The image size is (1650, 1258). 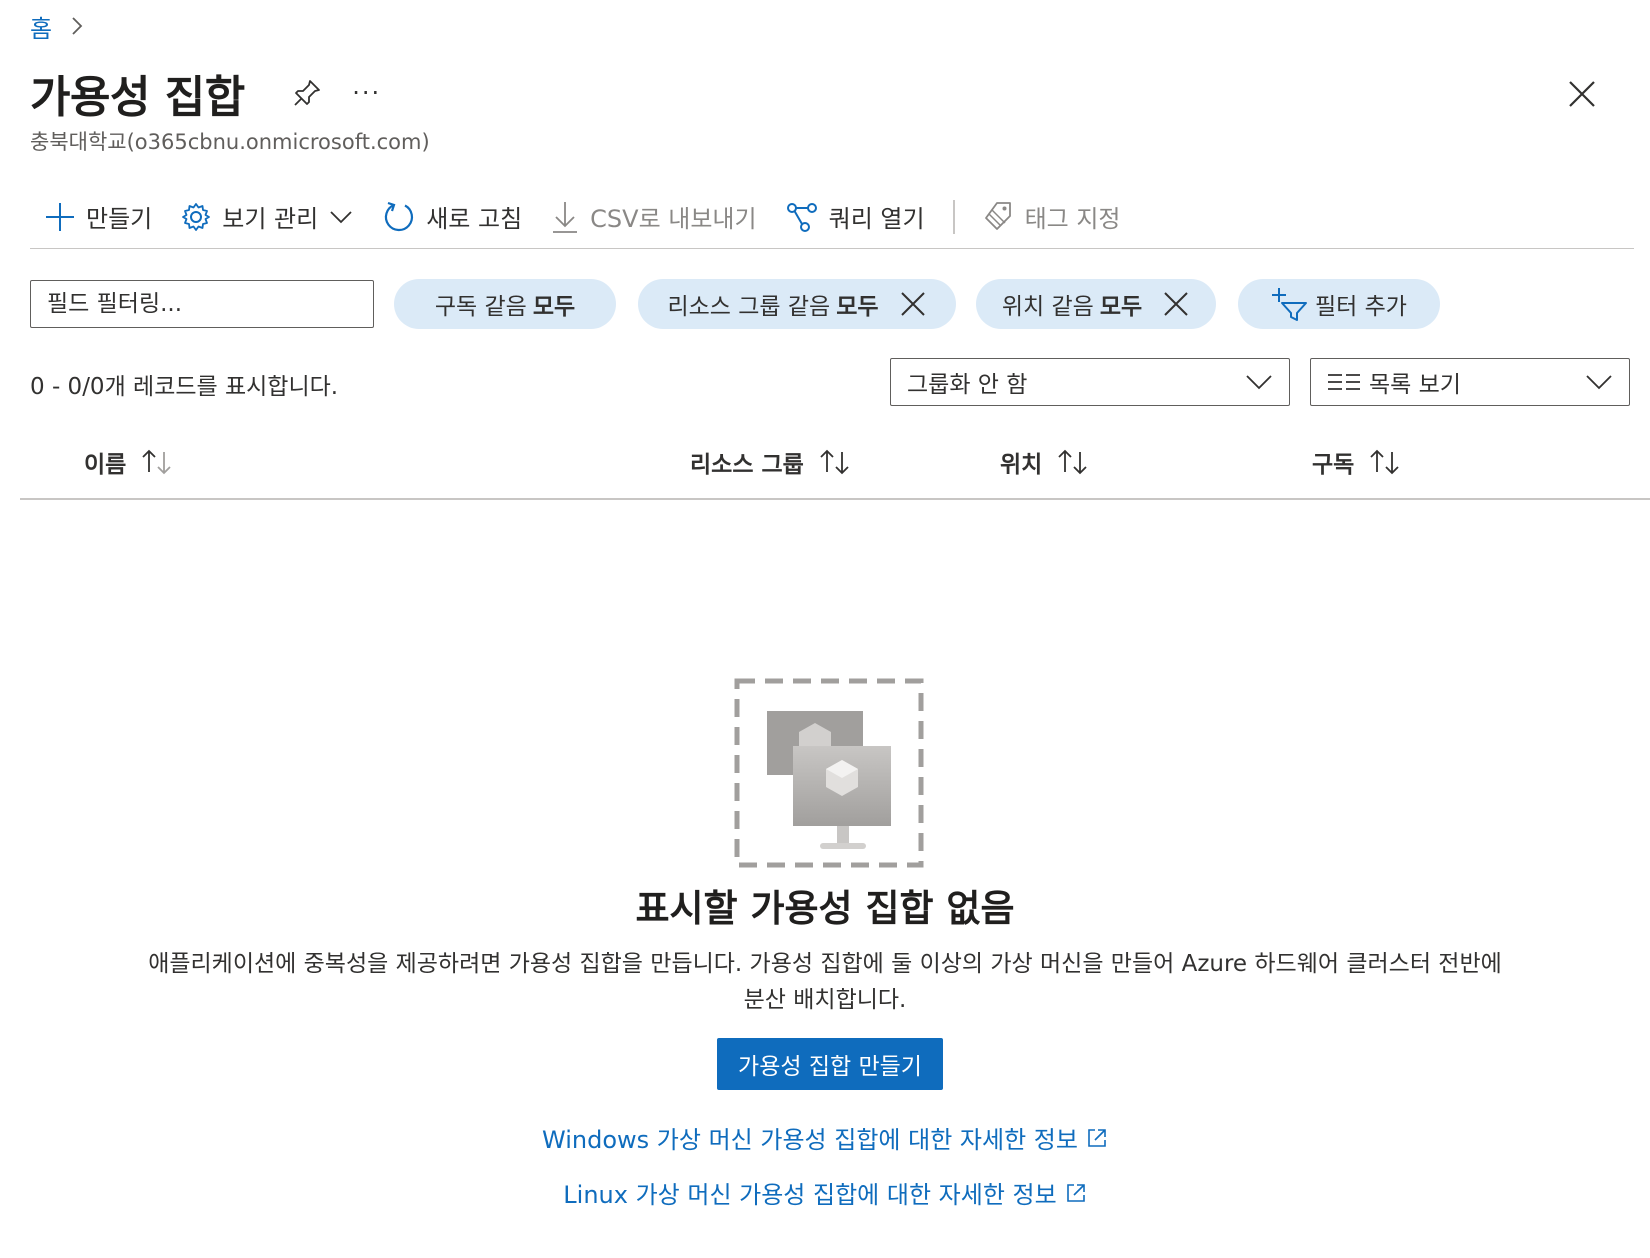 I want to click on column-subscription-label: 구독, so click(x=1333, y=465).